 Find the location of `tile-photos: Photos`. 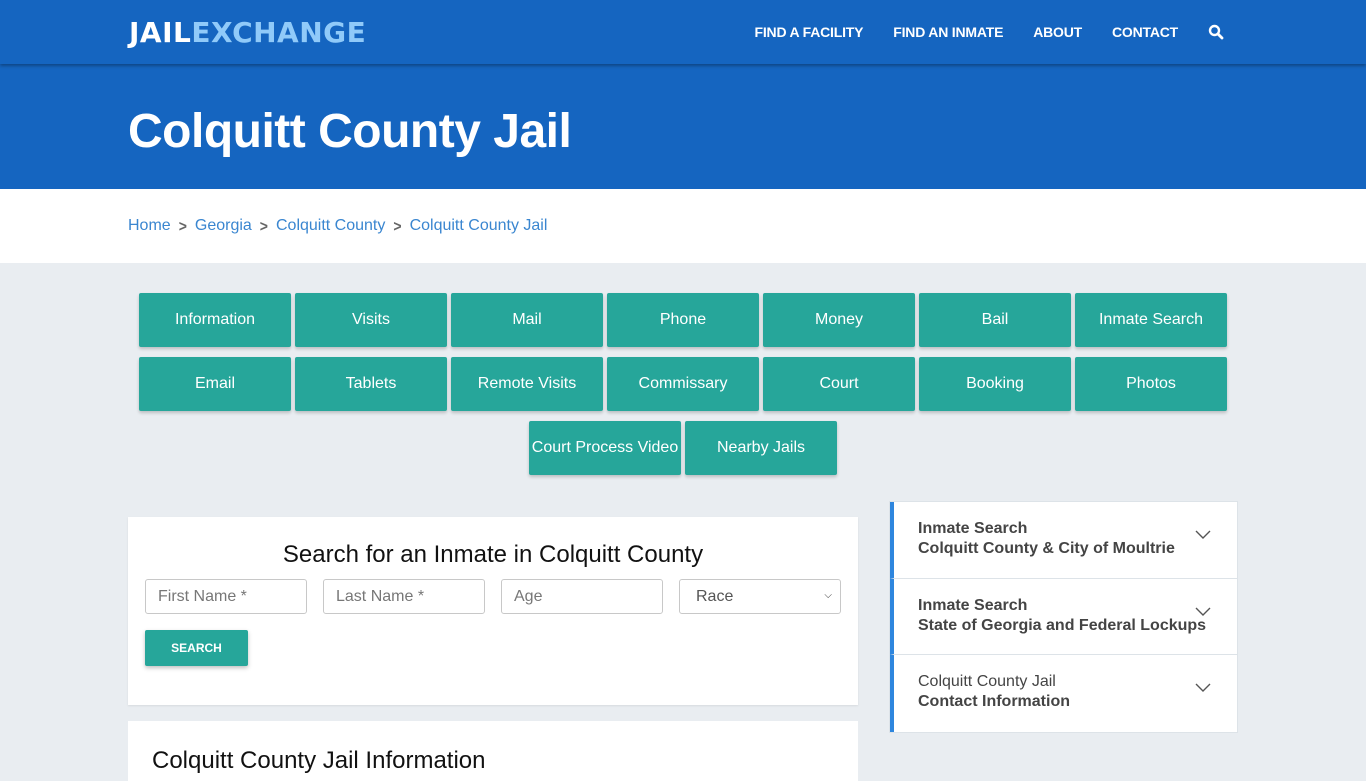

tile-photos: Photos is located at coordinates (1151, 384).